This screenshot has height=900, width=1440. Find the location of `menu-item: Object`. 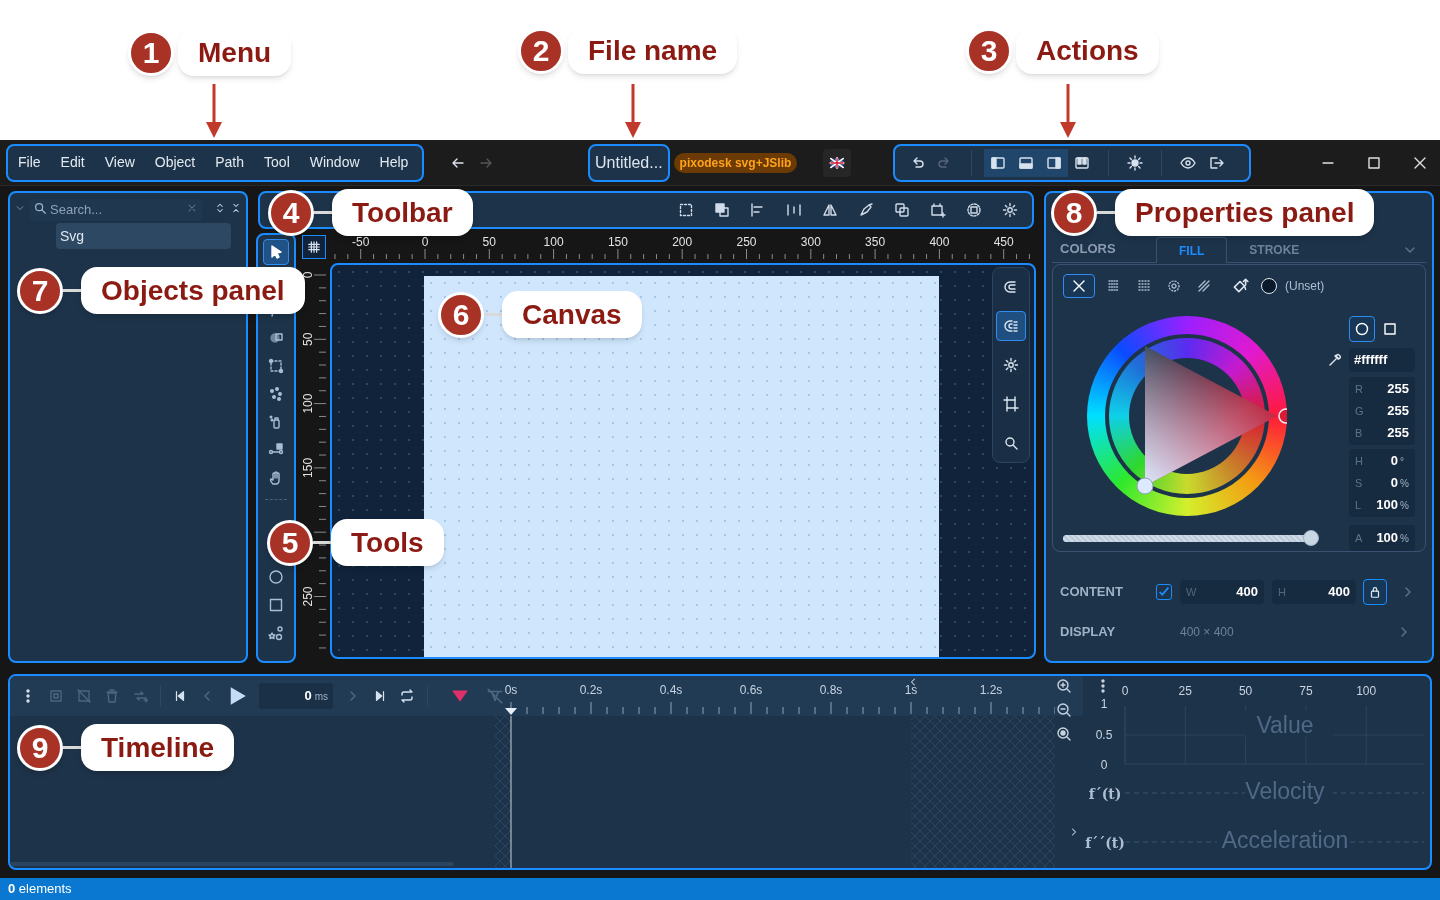

menu-item: Object is located at coordinates (175, 162).